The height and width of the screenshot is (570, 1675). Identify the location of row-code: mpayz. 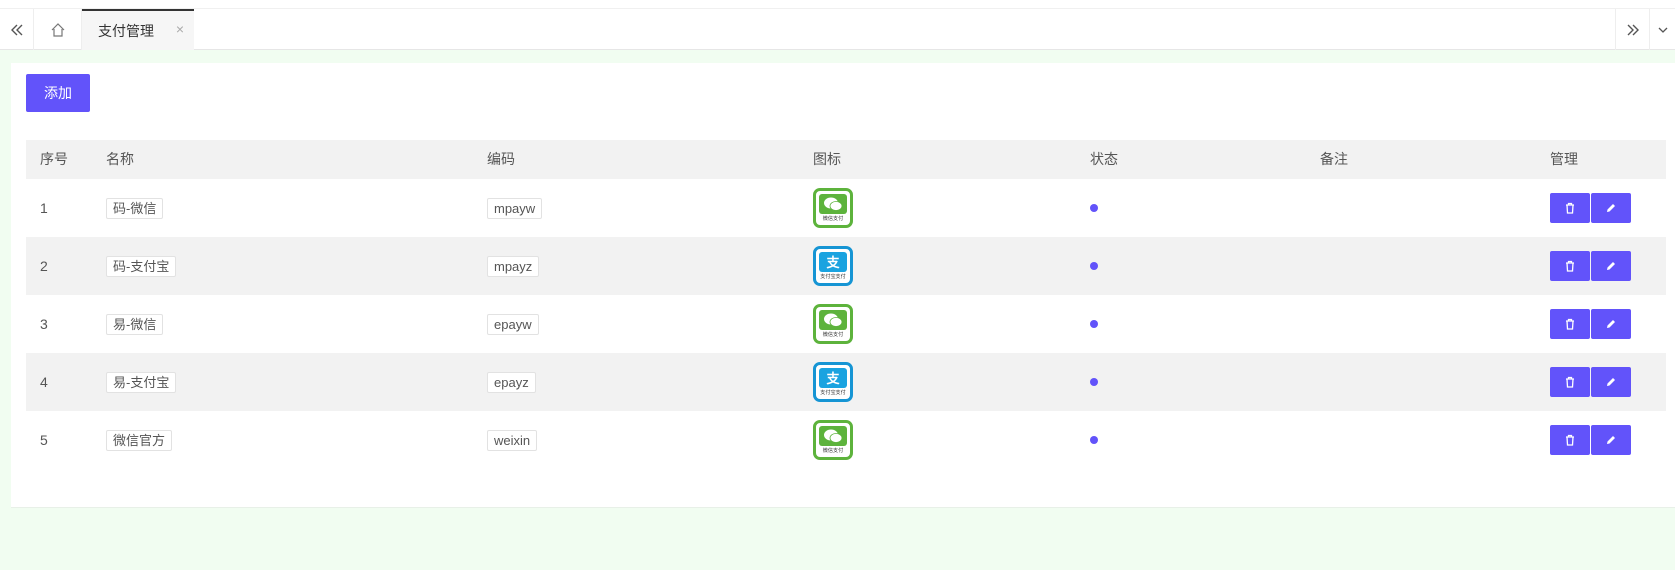
(513, 266).